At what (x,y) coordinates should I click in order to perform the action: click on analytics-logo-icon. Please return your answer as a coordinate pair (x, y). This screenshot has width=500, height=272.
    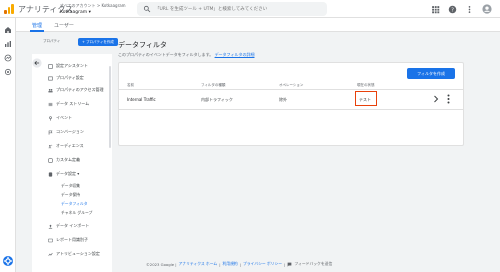
    Looking at the image, I should click on (9, 9).